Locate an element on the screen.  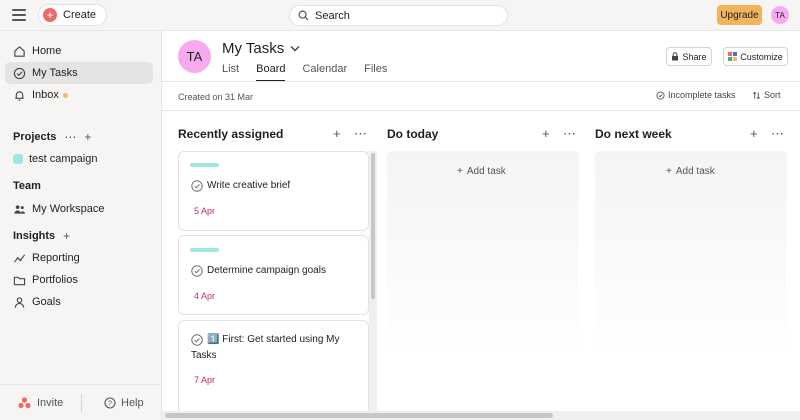
sidebar-item-label: test campaign is located at coordinates (63, 159).